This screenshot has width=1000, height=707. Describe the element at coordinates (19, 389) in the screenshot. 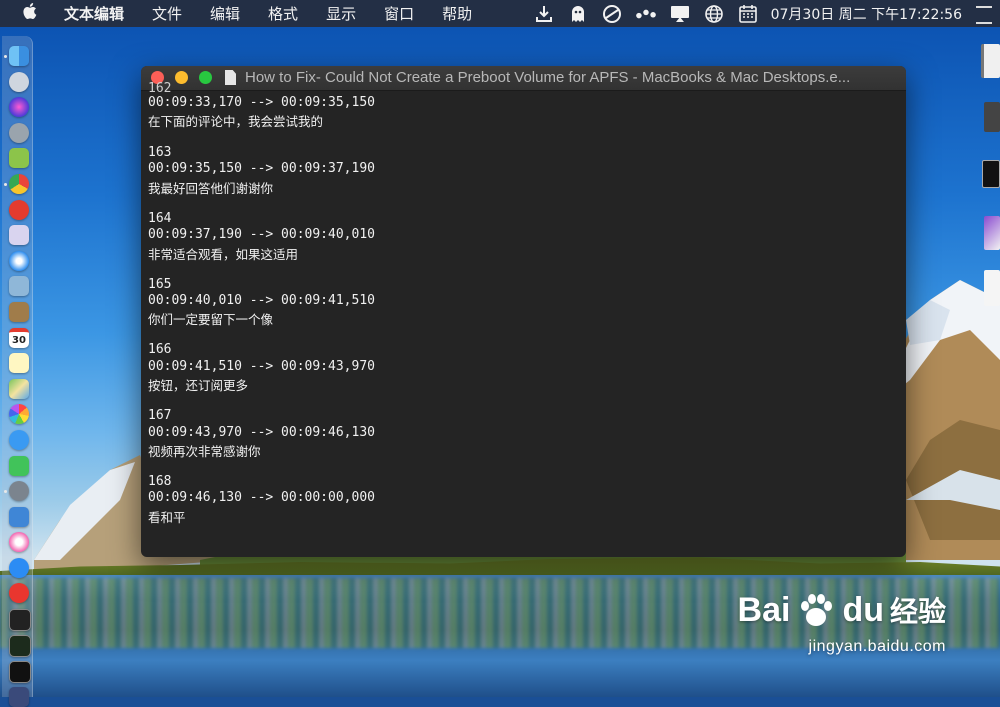

I see `maps-icon` at that location.